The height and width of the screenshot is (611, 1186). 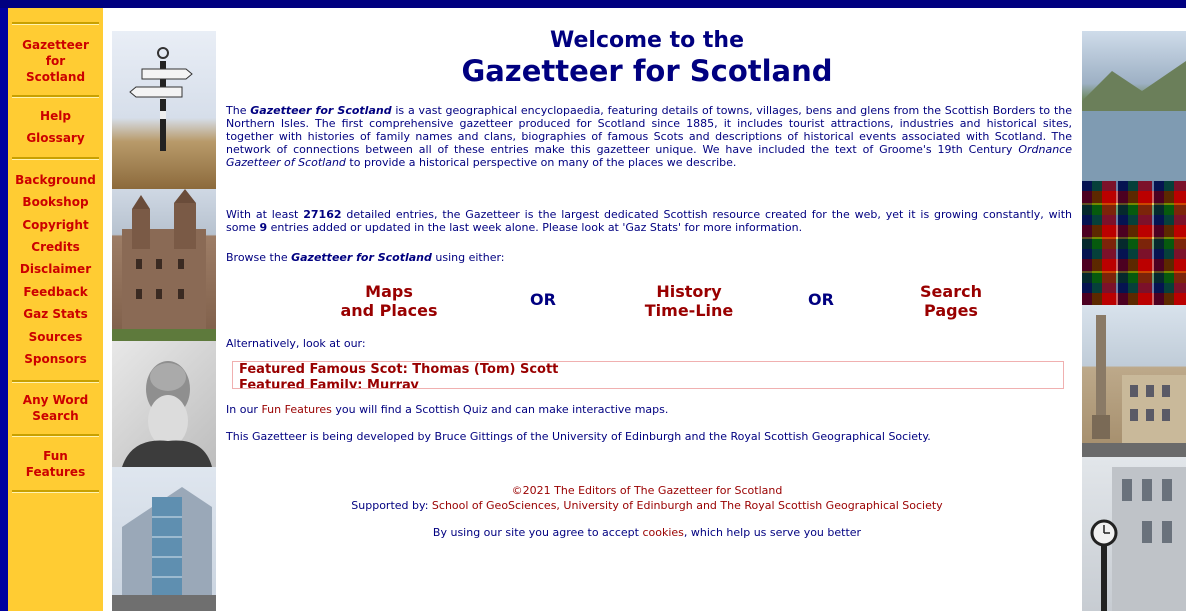 I want to click on fun-features-link: Fun Features, so click(x=296, y=409).